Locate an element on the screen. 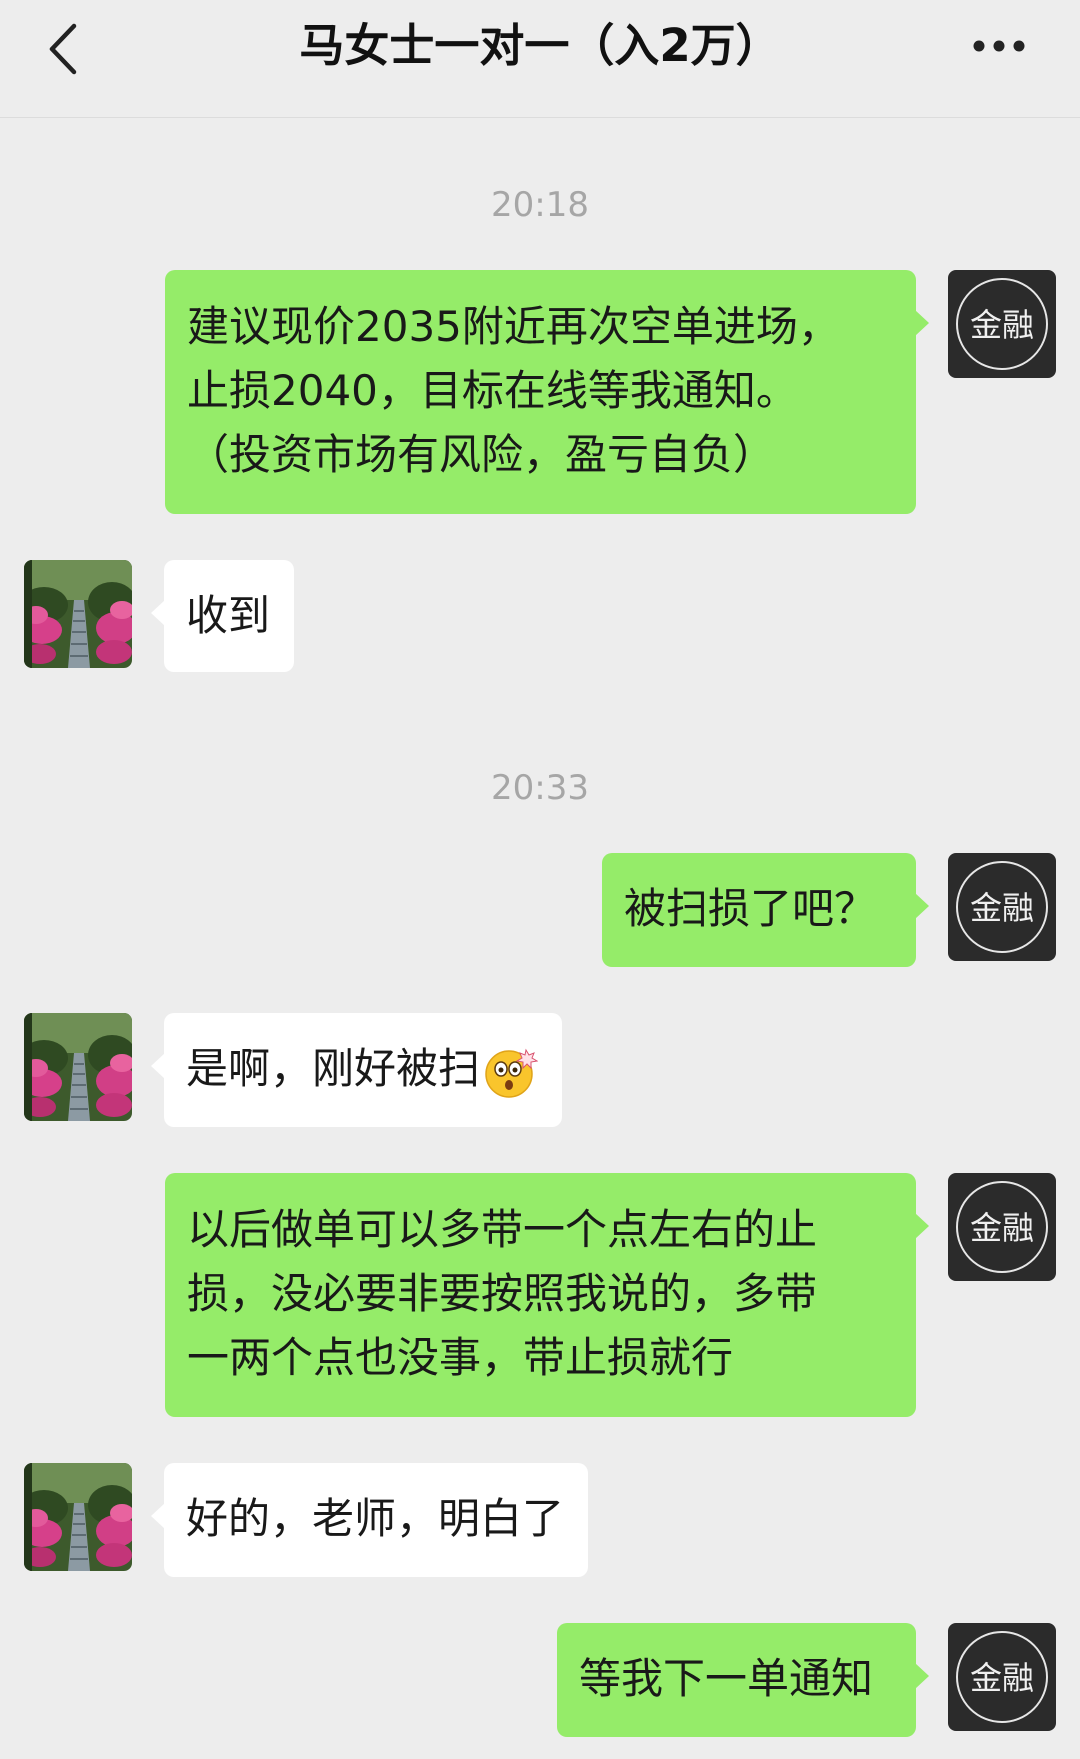  chat-header: 马女士一对一（入2万） is located at coordinates (540, 59).